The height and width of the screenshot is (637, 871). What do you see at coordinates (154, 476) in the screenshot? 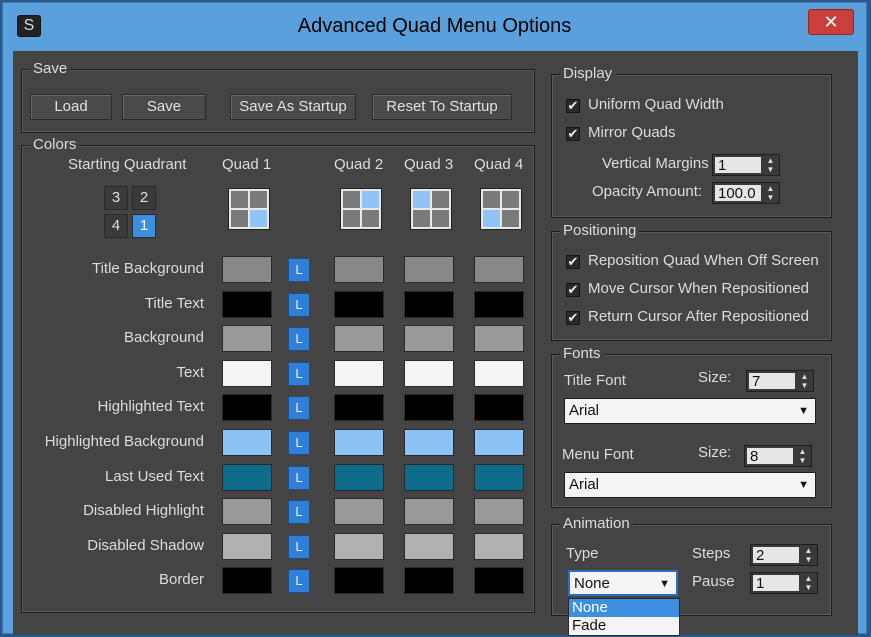
I see `color-row-label: Last Used Text` at bounding box center [154, 476].